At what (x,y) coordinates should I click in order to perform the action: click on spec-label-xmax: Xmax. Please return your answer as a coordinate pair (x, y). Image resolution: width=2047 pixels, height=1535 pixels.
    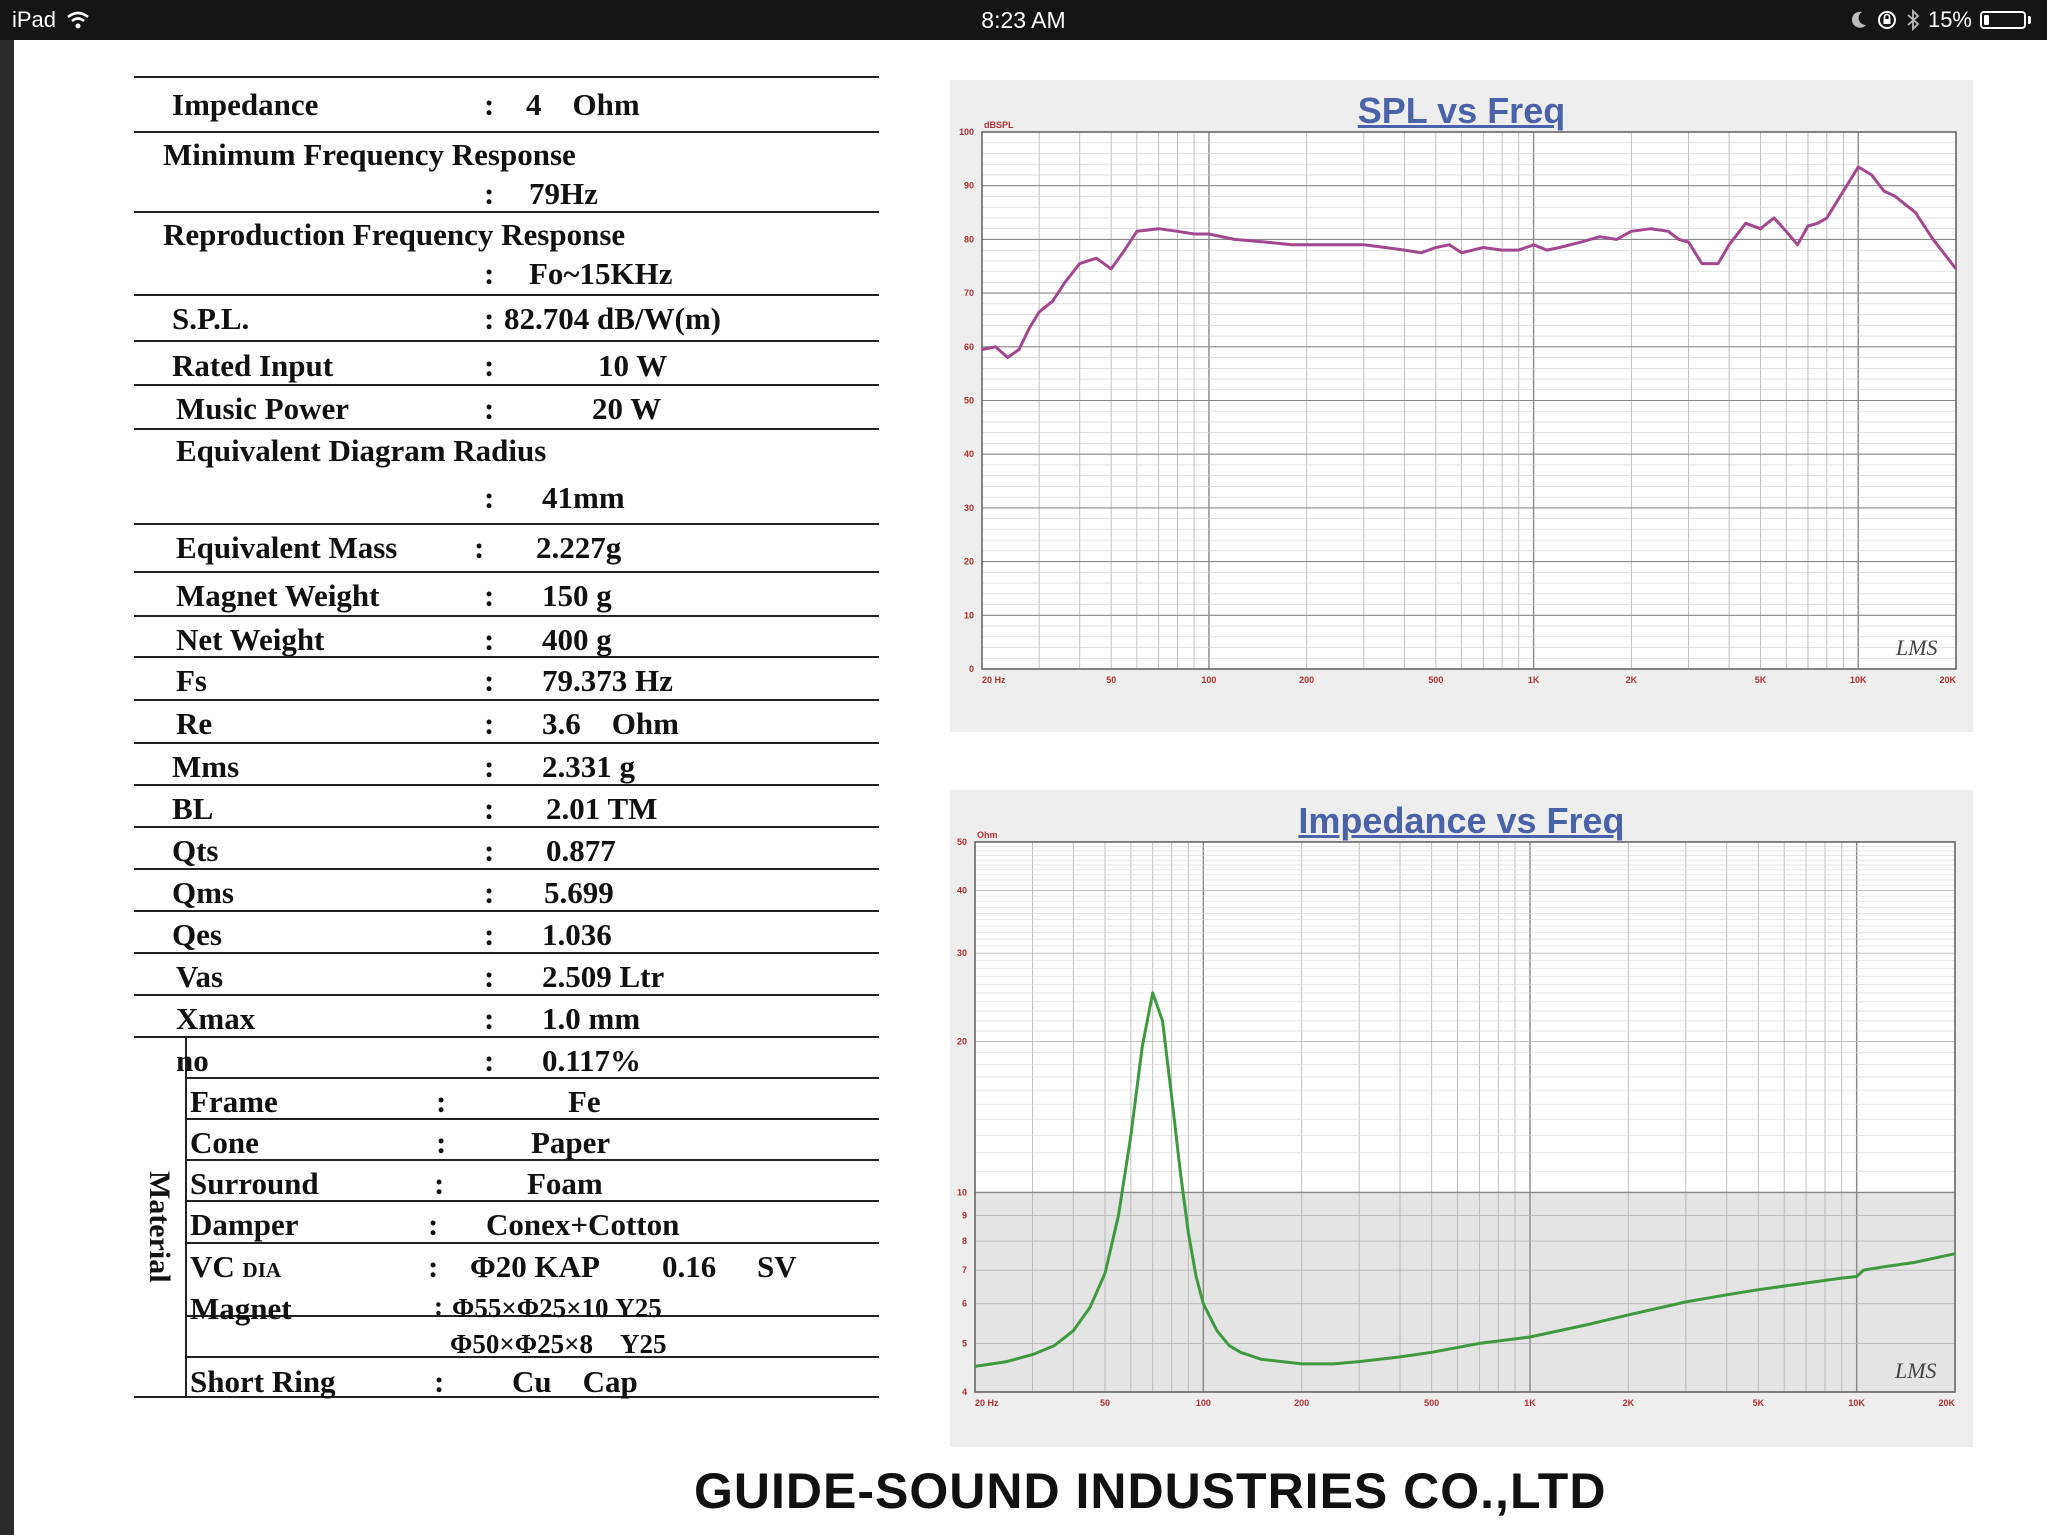
    Looking at the image, I should click on (216, 1018).